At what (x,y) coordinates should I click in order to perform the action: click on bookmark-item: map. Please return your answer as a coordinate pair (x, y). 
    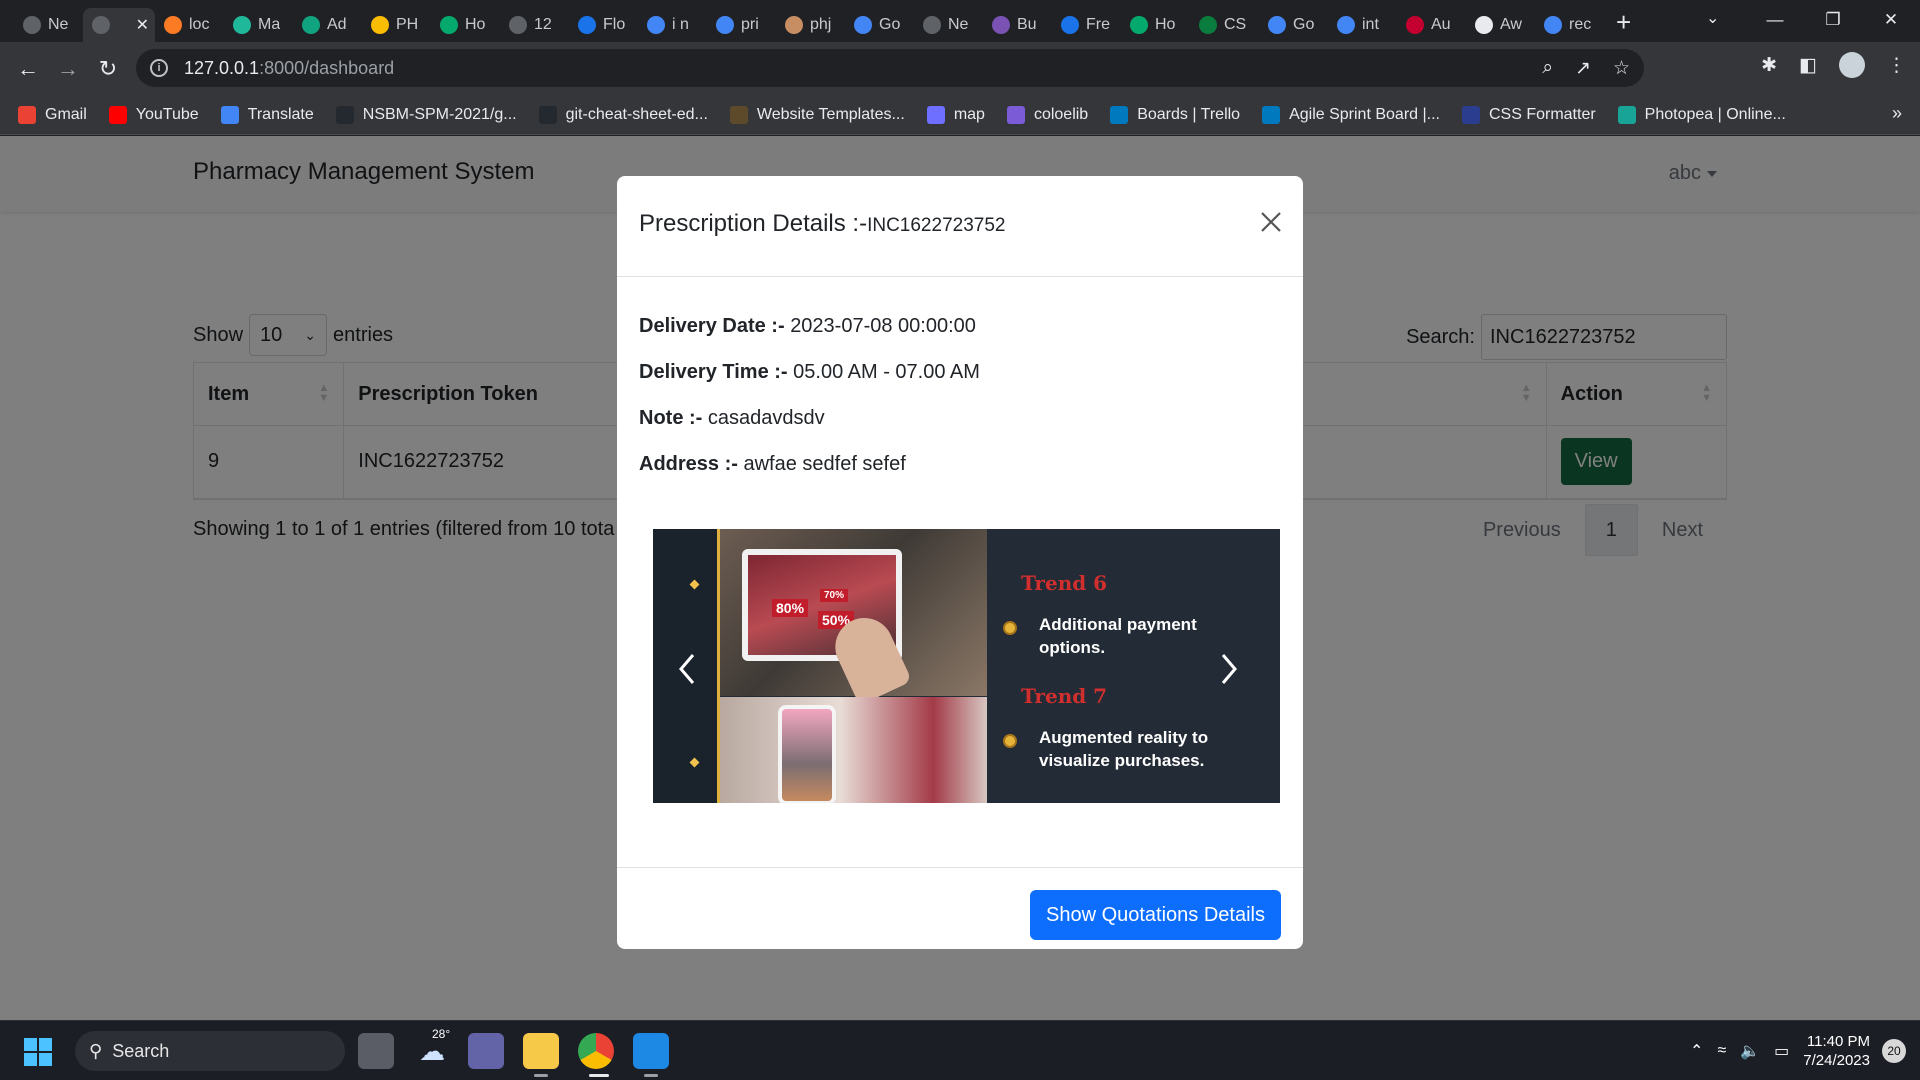
    Looking at the image, I should click on (955, 114).